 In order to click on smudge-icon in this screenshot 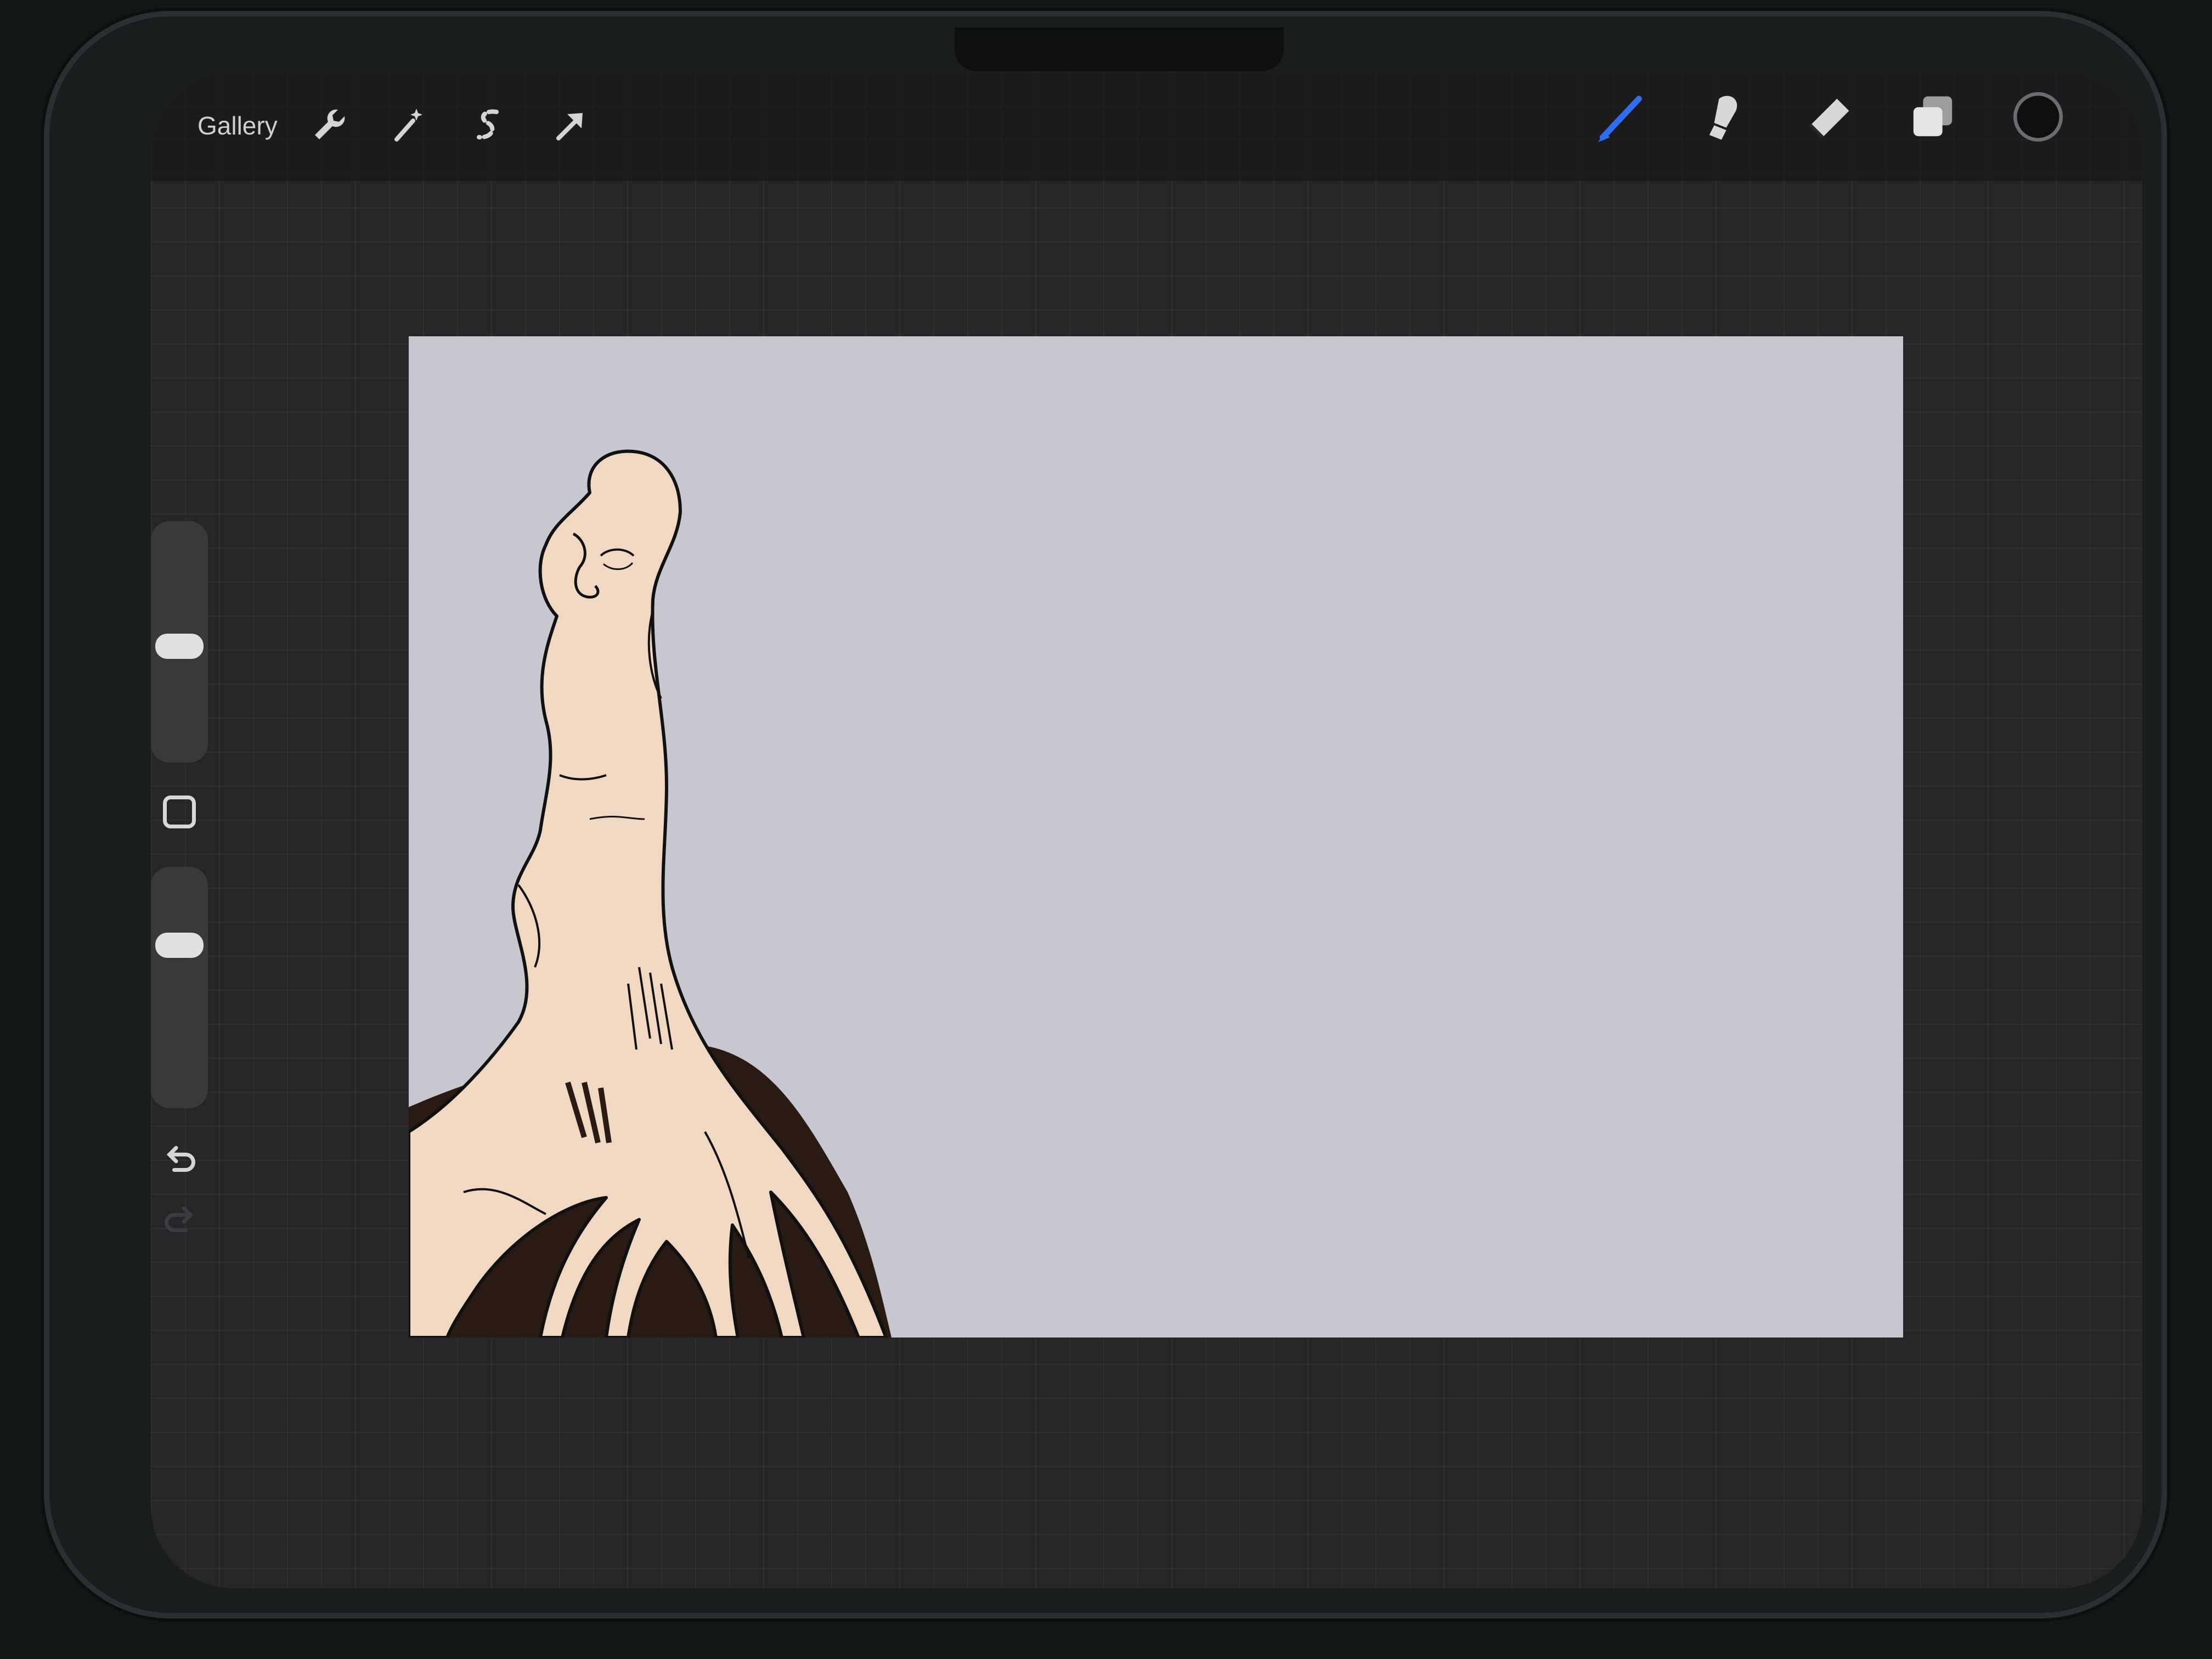, I will do `click(1723, 117)`.